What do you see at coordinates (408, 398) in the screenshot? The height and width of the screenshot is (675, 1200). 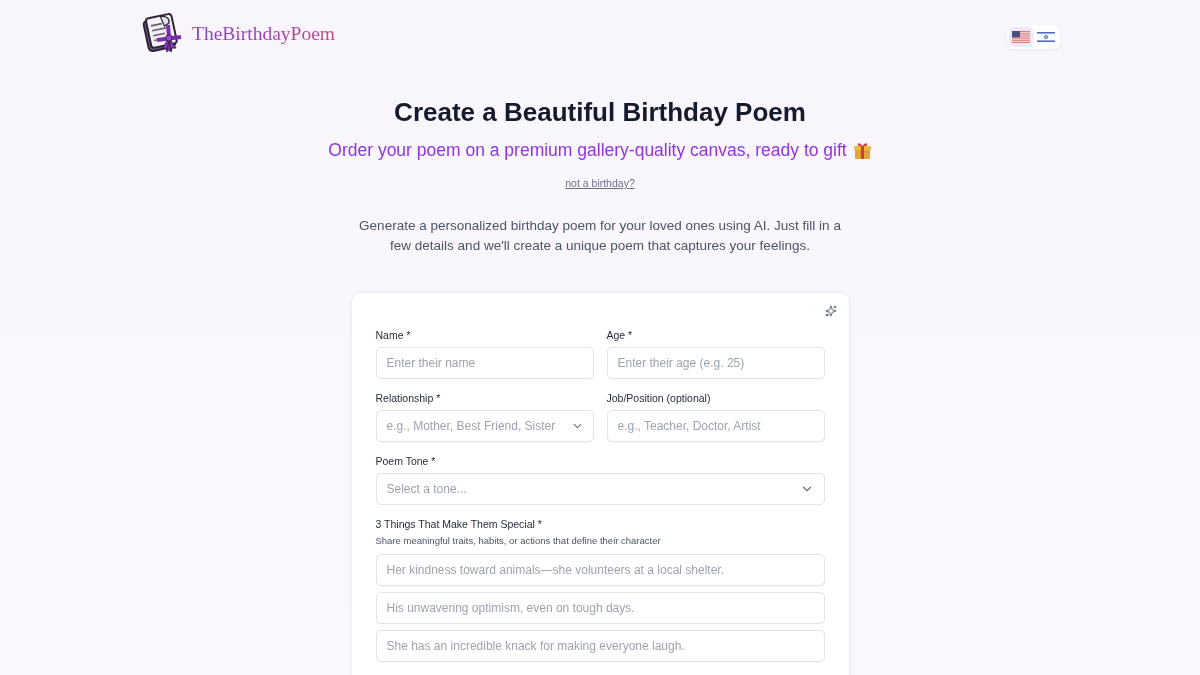 I see `field-label: Relationship *` at bounding box center [408, 398].